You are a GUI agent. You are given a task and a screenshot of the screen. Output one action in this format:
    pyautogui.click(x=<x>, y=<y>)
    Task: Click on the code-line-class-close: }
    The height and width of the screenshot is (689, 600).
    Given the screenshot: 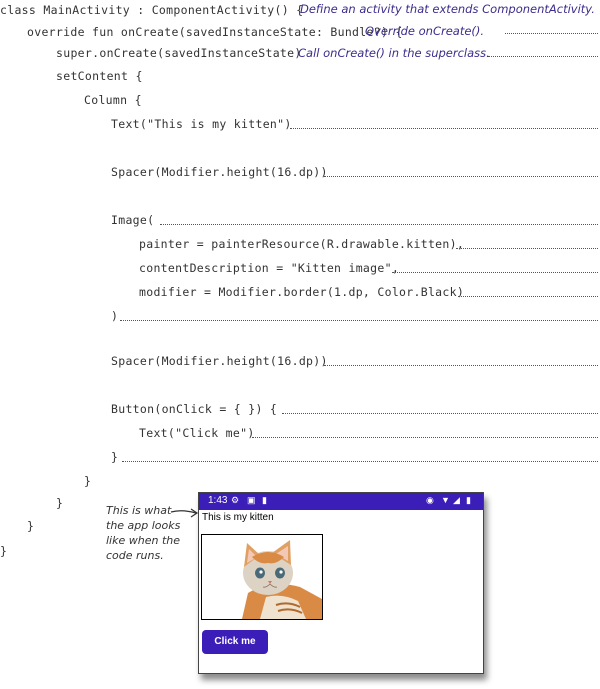 What is the action you would take?
    pyautogui.click(x=4, y=551)
    